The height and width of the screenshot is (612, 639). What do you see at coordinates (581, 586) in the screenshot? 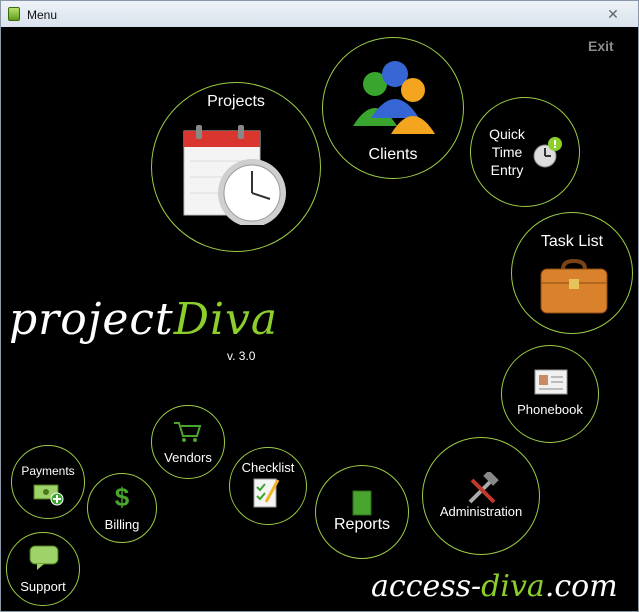
I see `footer-com: .com` at bounding box center [581, 586].